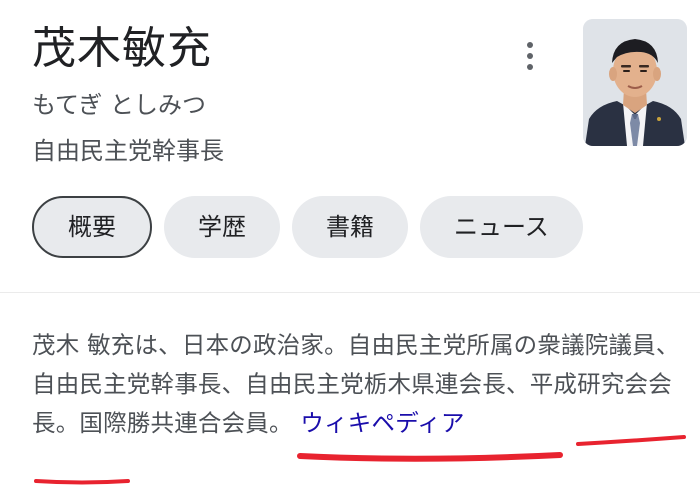 The width and height of the screenshot is (700, 496). I want to click on red-underline-link-second-line, so click(82, 482).